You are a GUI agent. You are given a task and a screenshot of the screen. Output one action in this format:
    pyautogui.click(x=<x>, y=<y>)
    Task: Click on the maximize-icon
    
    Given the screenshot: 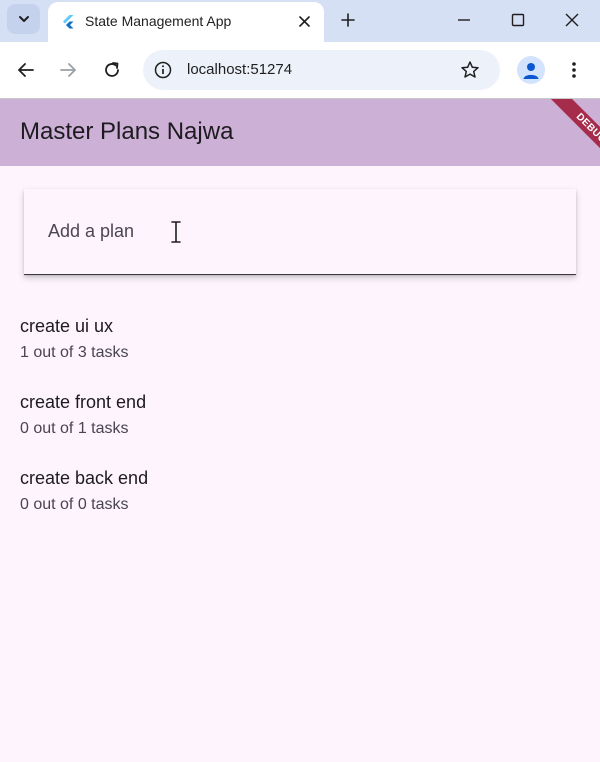 What is the action you would take?
    pyautogui.click(x=518, y=20)
    